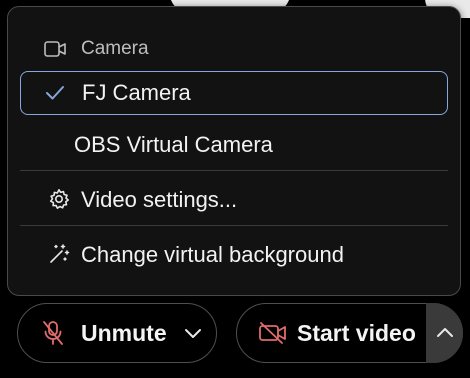 The height and width of the screenshot is (378, 470). I want to click on magic-wand-icon, so click(60, 253).